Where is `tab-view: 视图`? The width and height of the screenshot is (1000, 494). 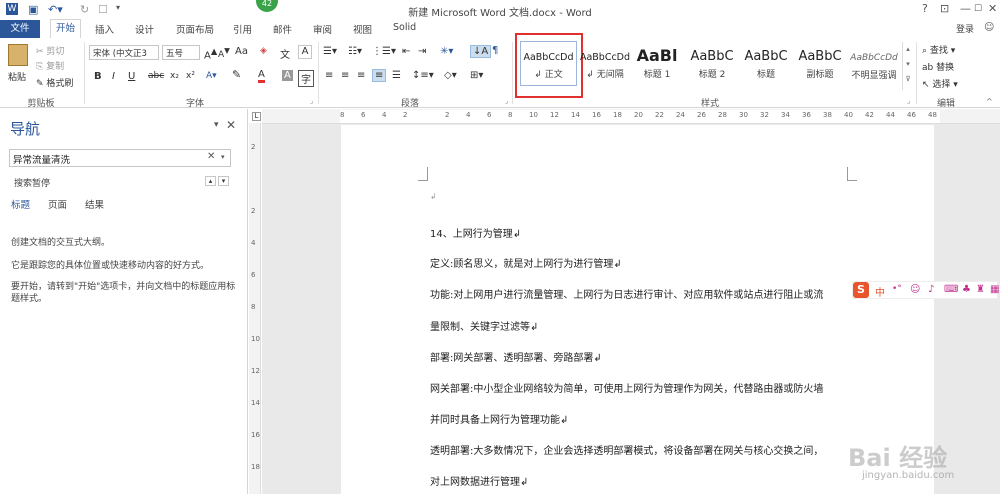 tab-view: 视图 is located at coordinates (362, 29).